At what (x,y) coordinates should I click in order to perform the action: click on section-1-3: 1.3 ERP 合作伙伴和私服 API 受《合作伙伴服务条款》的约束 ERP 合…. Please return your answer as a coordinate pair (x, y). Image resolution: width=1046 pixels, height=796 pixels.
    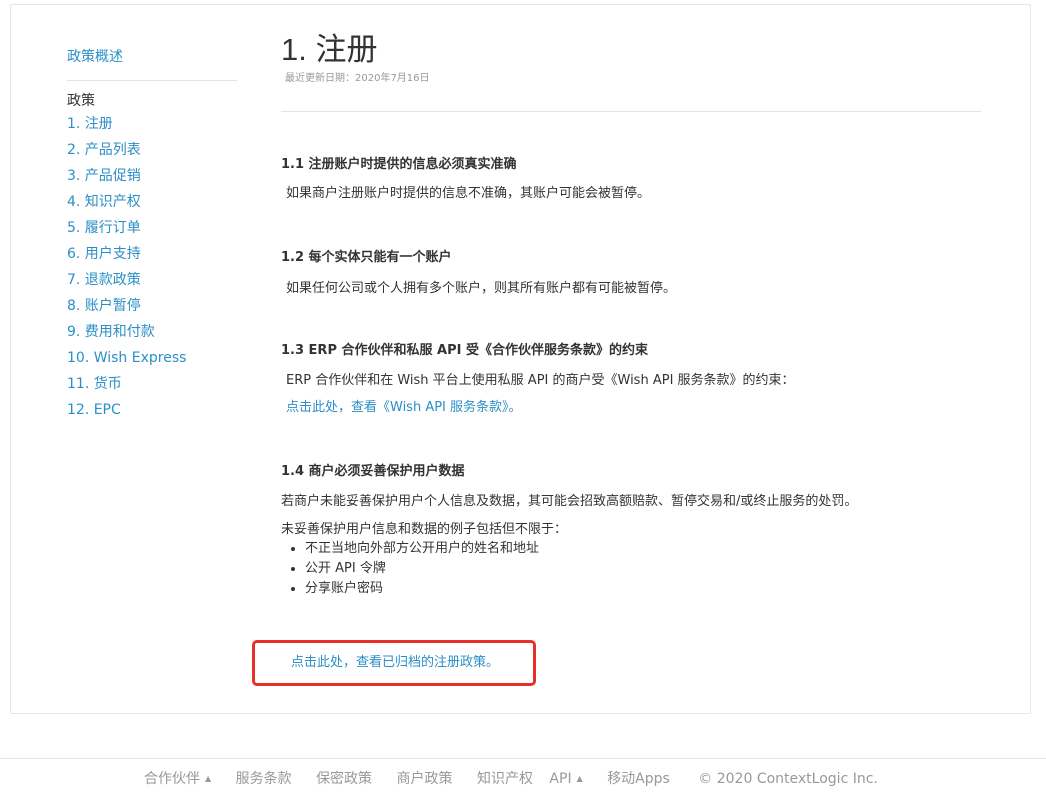
    Looking at the image, I should click on (631, 379).